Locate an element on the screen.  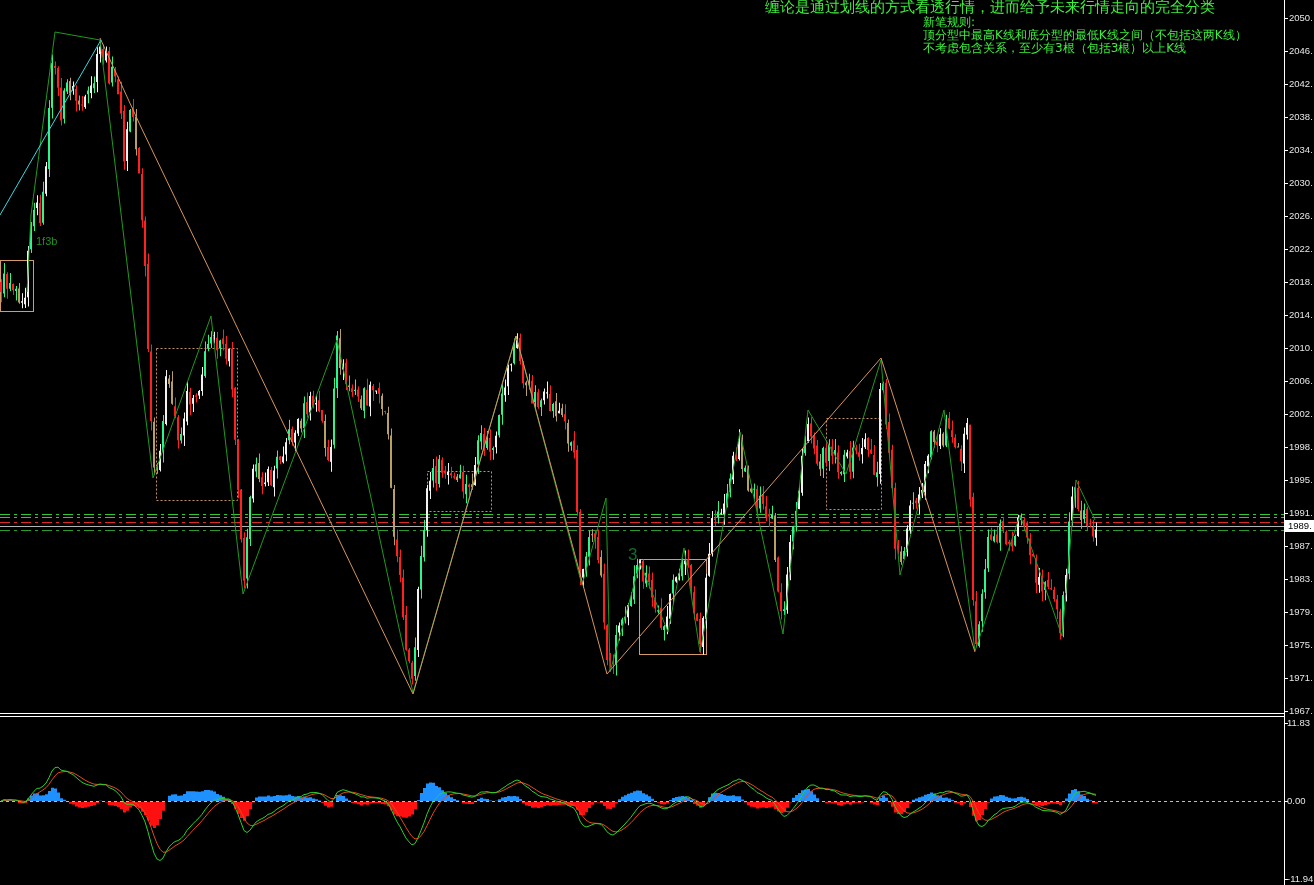
chart-title: 缠论是通过划线的方式看透行情，进而给予未来行情走向的完全分类 is located at coordinates (990, 8).